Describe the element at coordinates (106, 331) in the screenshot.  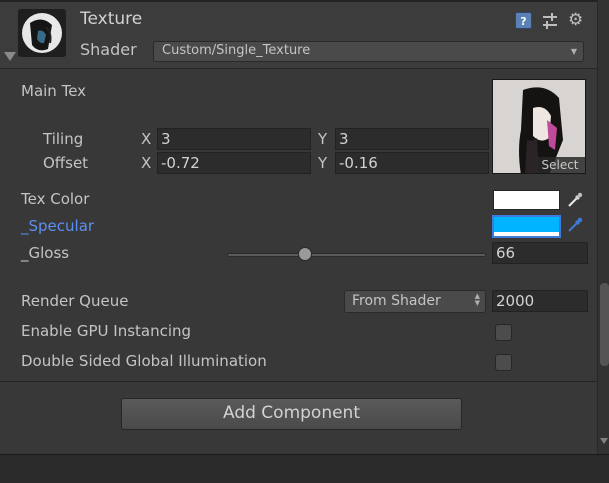
I see `gpu-instancing-label: Enable GPU Instancing` at that location.